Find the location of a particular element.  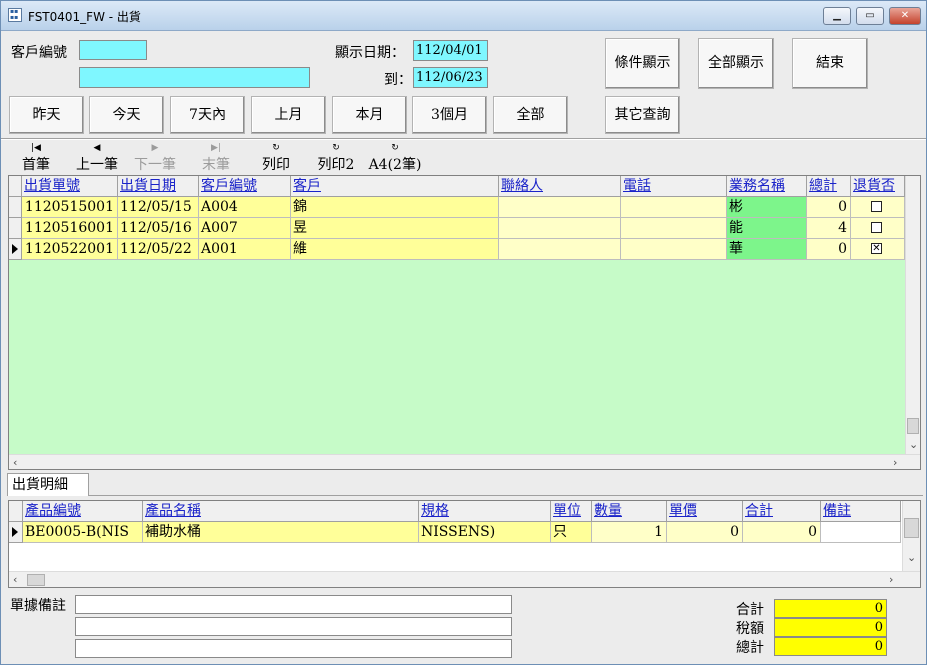

col-header-product-name: 產品名稱 is located at coordinates (281, 511).